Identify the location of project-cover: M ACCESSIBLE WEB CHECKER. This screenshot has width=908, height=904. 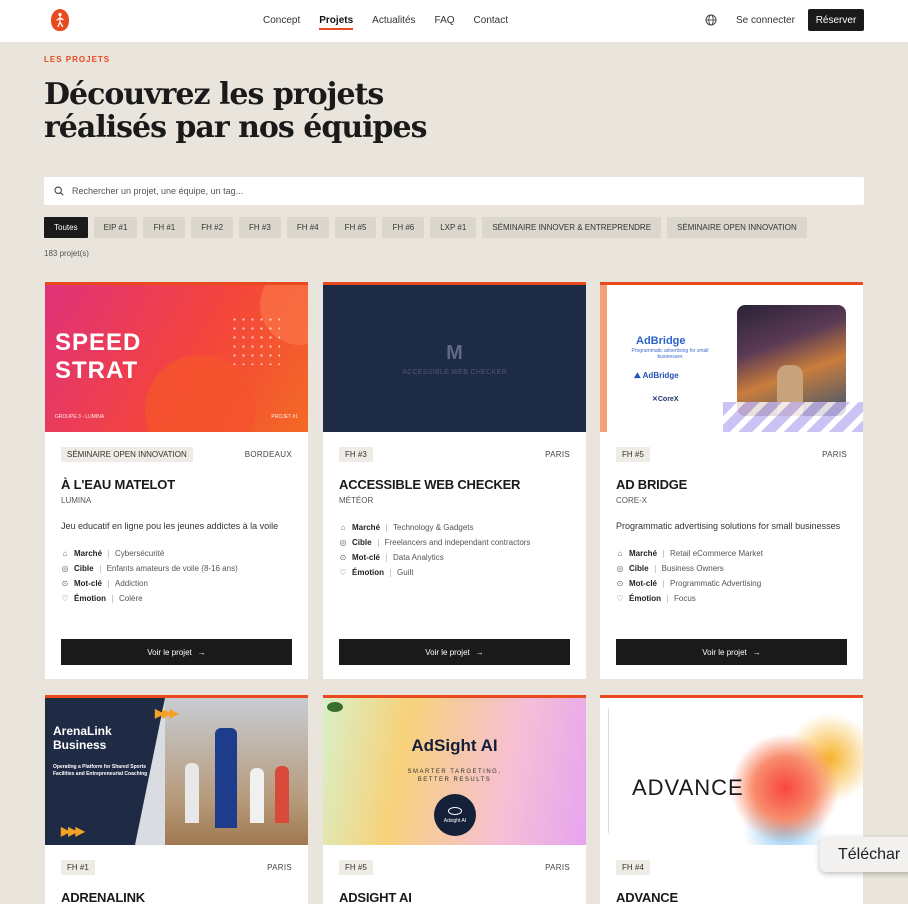
(454, 358).